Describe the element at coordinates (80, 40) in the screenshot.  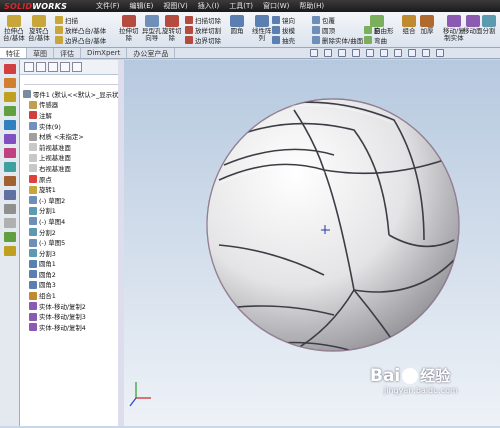
I see `ribbon-small-button: 边界凸台/基体` at that location.